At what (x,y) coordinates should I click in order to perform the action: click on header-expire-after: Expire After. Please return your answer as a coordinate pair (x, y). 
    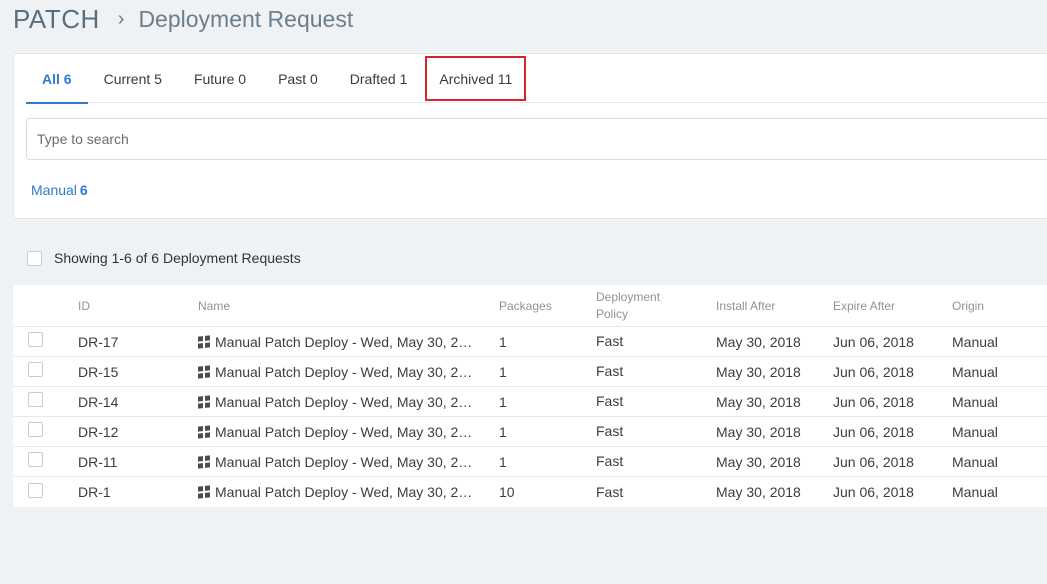
    Looking at the image, I should click on (892, 306).